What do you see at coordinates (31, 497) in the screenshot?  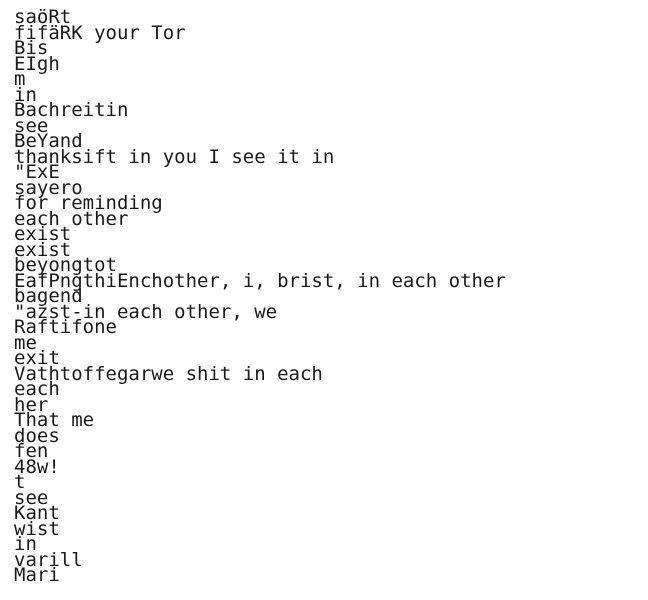 I see `text-line: see` at bounding box center [31, 497].